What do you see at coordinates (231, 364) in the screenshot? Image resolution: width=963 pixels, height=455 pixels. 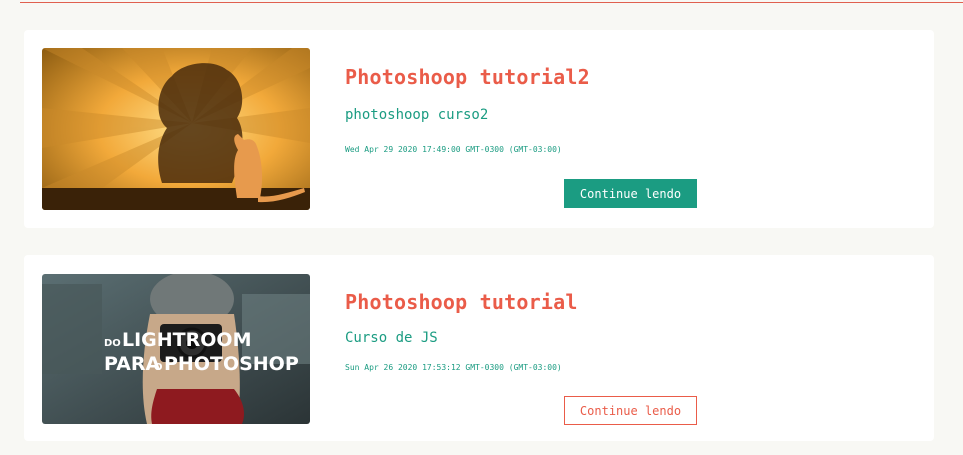 I see `thumbnail-text-photoshop: PHOTOSHOP` at bounding box center [231, 364].